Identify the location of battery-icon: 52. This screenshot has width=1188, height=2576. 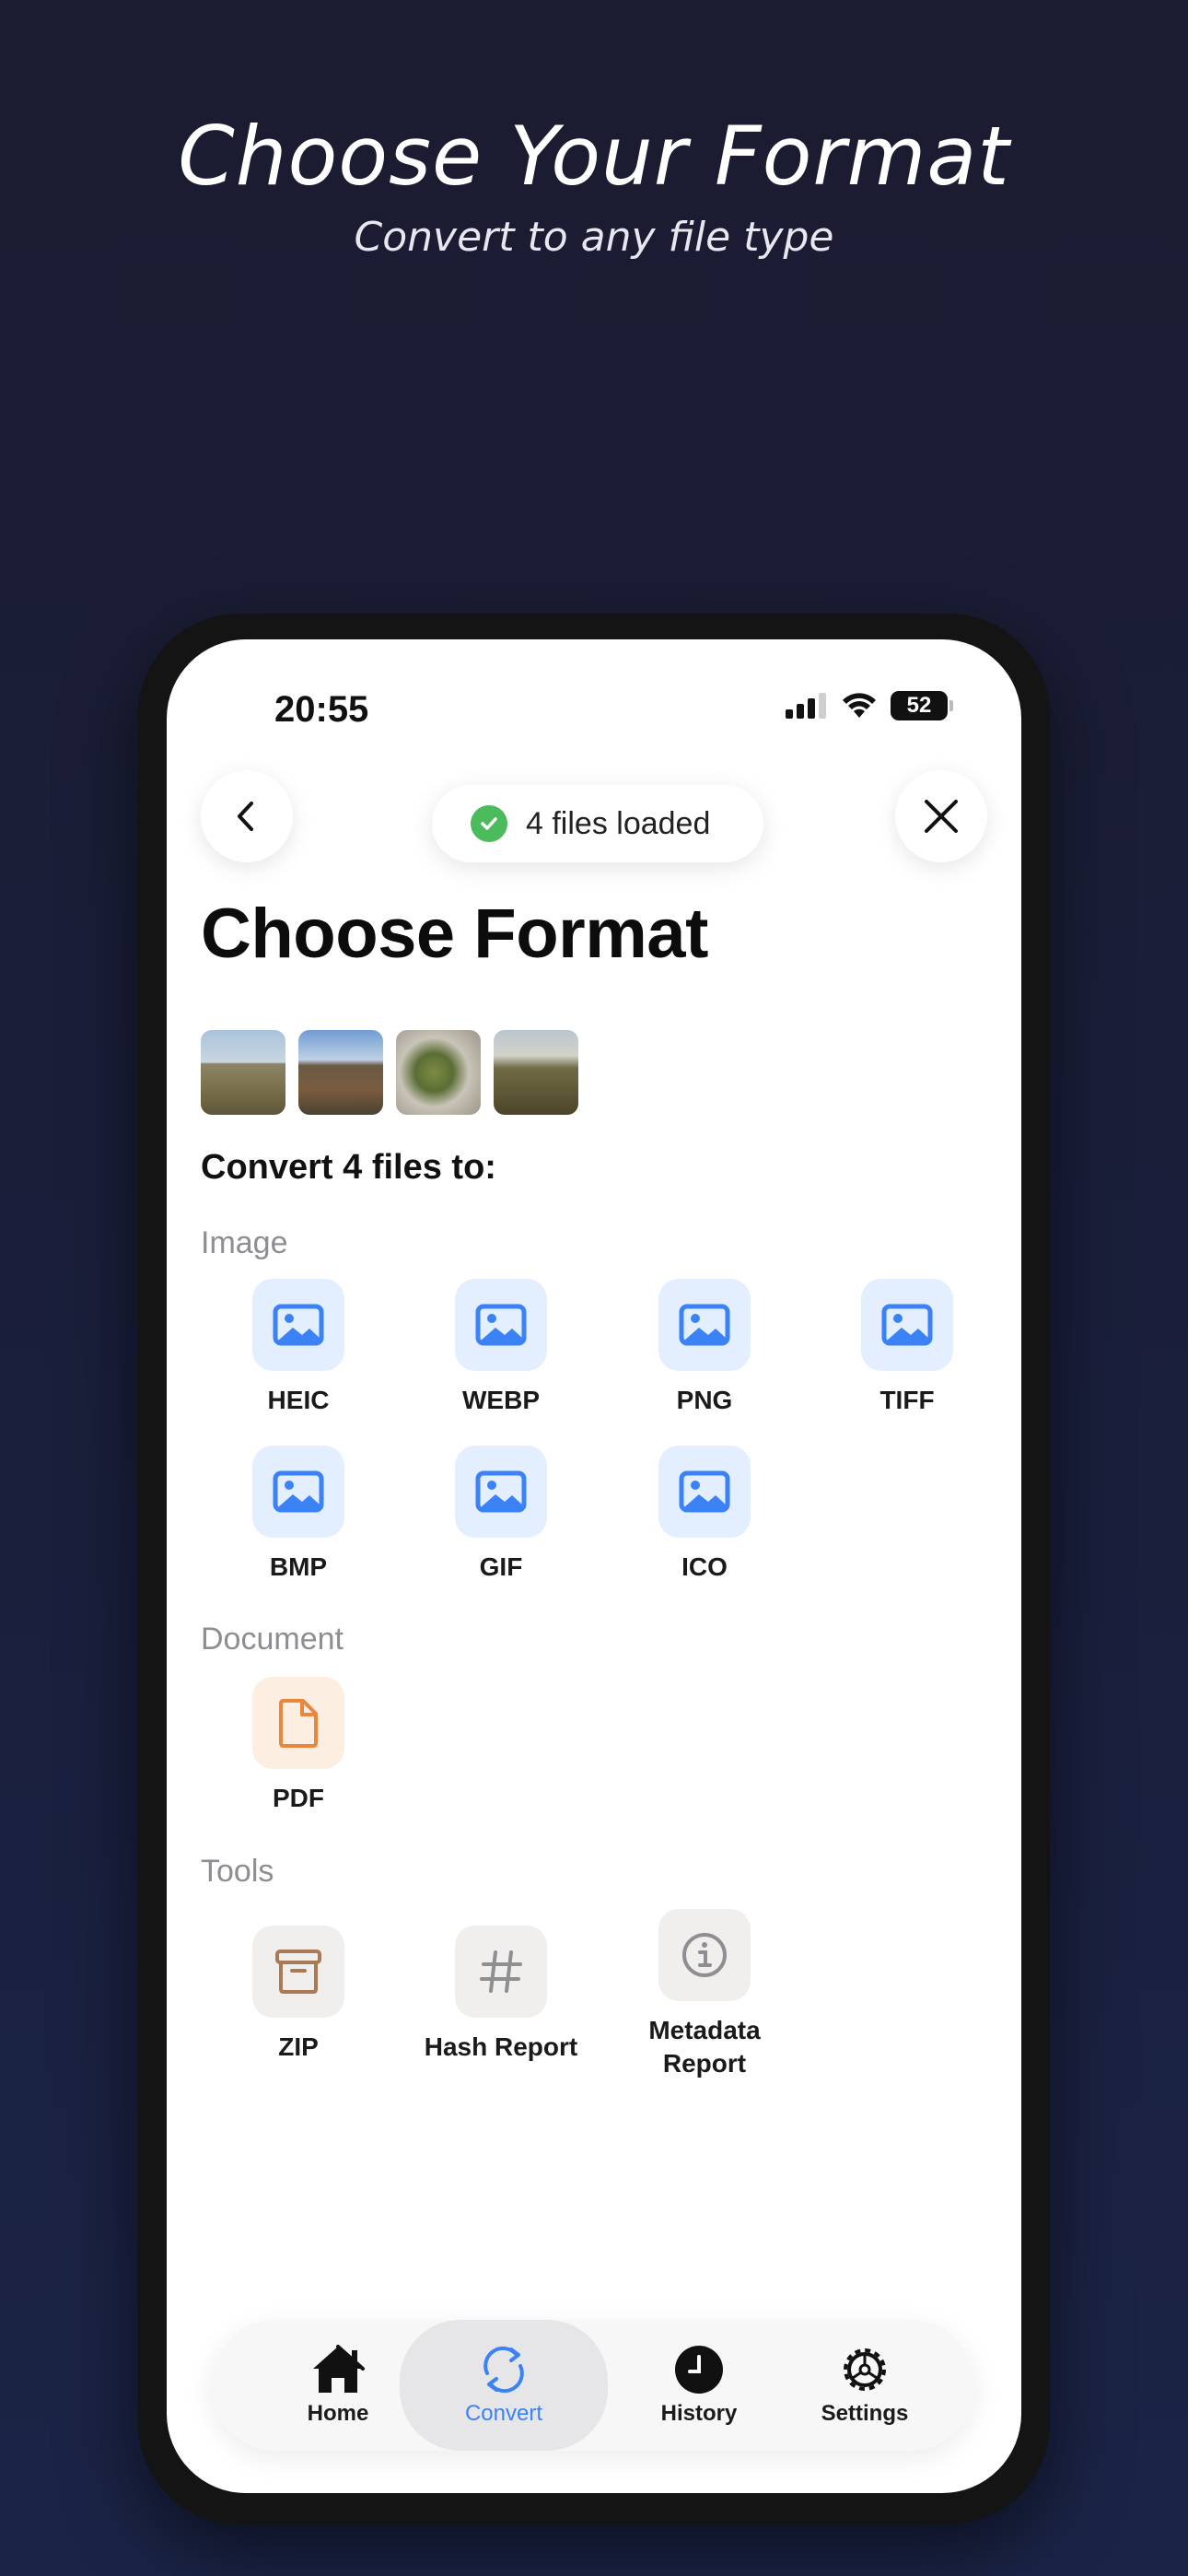
(922, 705).